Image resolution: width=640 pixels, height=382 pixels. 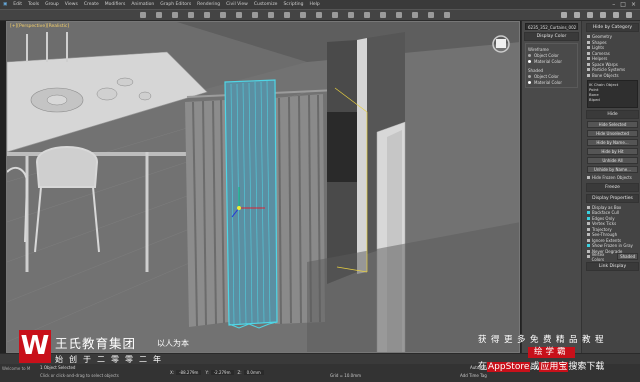 What do you see at coordinates (33, 4) in the screenshot?
I see `menu-tools: Tools` at bounding box center [33, 4].